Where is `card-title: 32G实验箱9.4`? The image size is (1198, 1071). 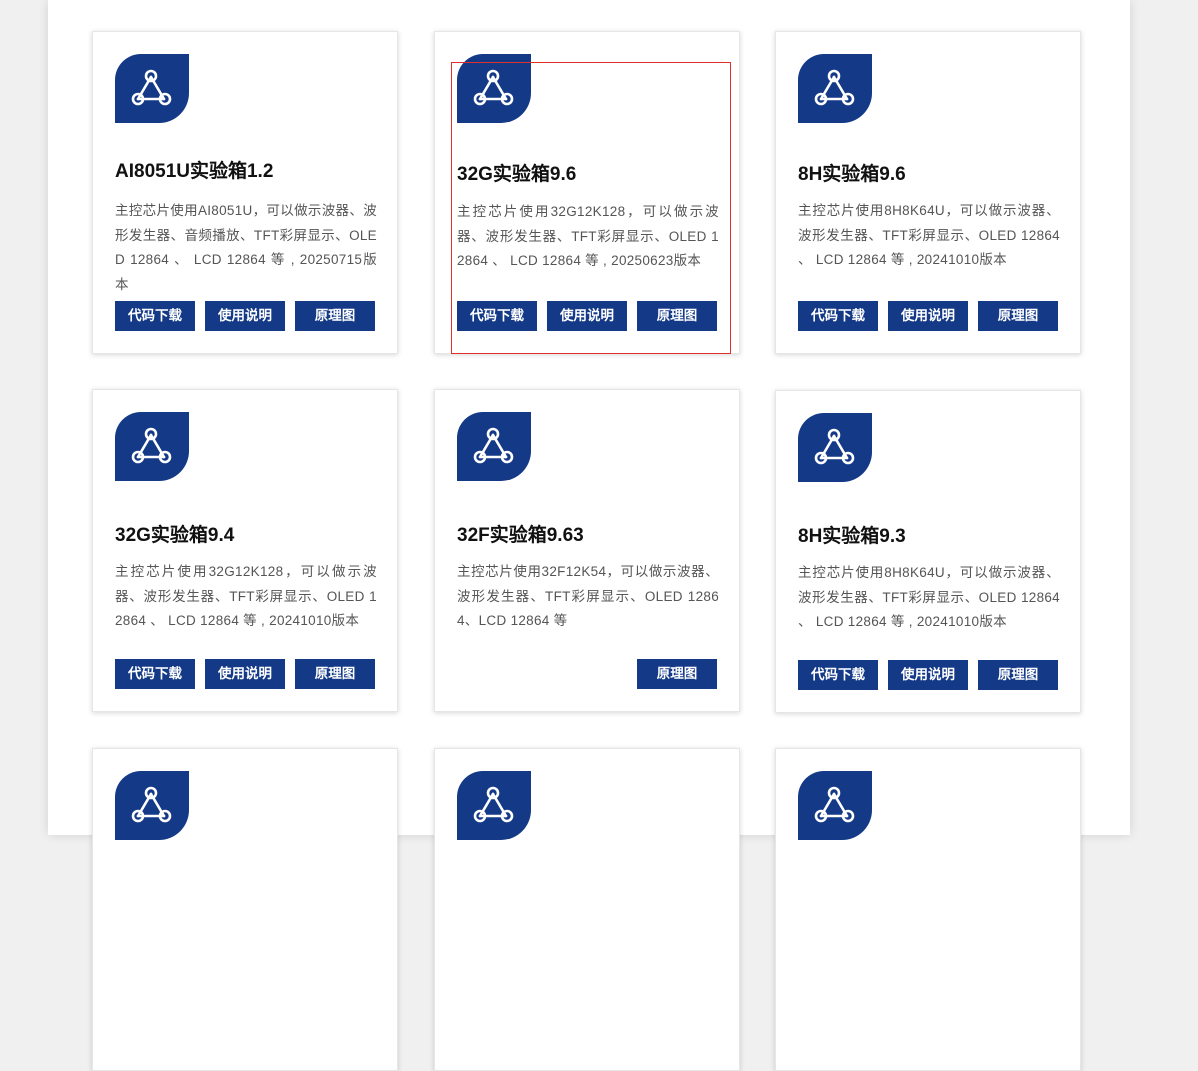
card-title: 32G实验箱9.4 is located at coordinates (175, 535).